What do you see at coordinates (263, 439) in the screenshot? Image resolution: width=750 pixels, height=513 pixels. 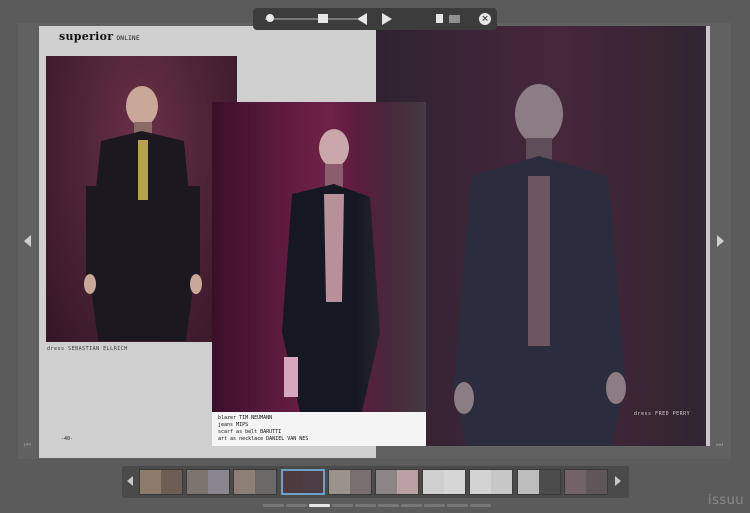 I see `caption-line: art as necklace DANIEL VAN NES` at bounding box center [263, 439].